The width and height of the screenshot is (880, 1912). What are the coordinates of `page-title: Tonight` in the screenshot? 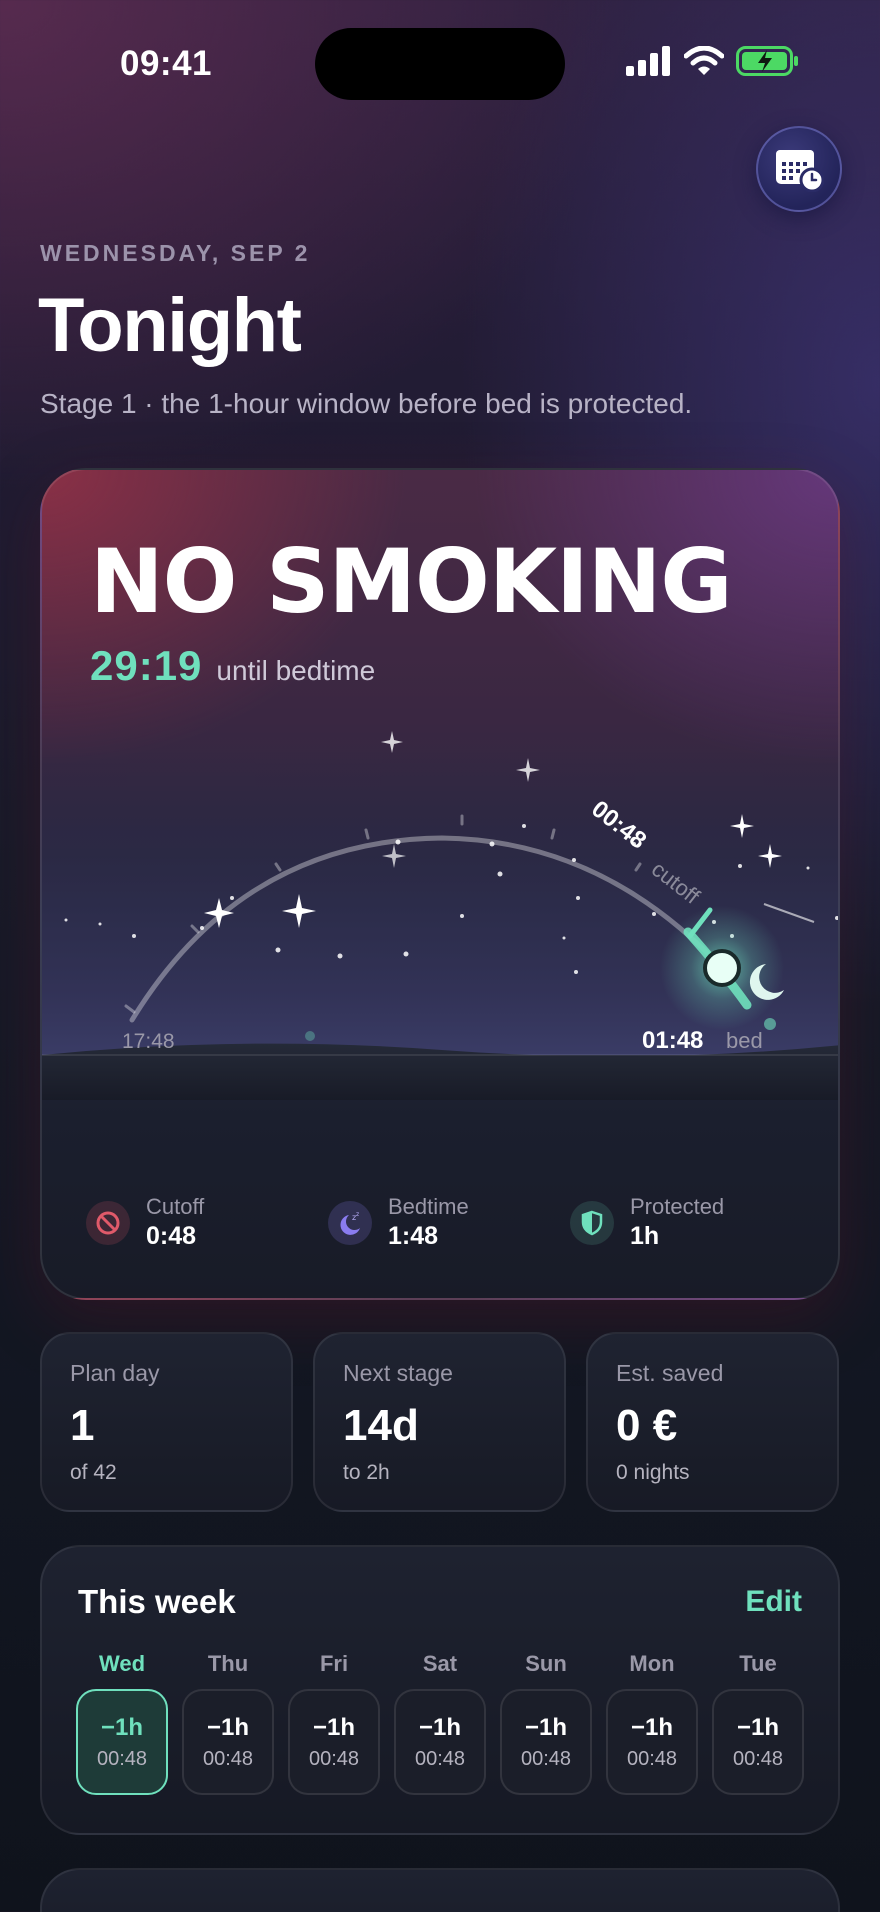 It's located at (170, 325).